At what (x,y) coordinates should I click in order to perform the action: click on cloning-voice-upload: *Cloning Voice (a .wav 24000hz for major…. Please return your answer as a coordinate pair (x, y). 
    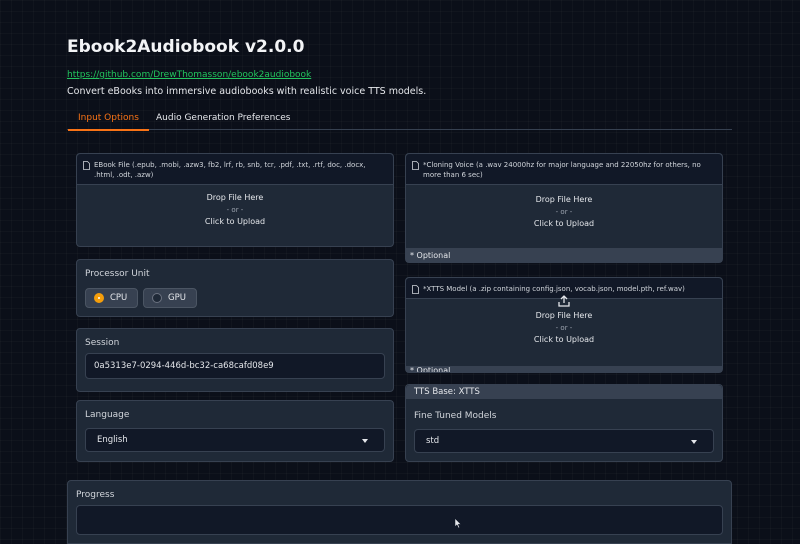
    Looking at the image, I should click on (564, 208).